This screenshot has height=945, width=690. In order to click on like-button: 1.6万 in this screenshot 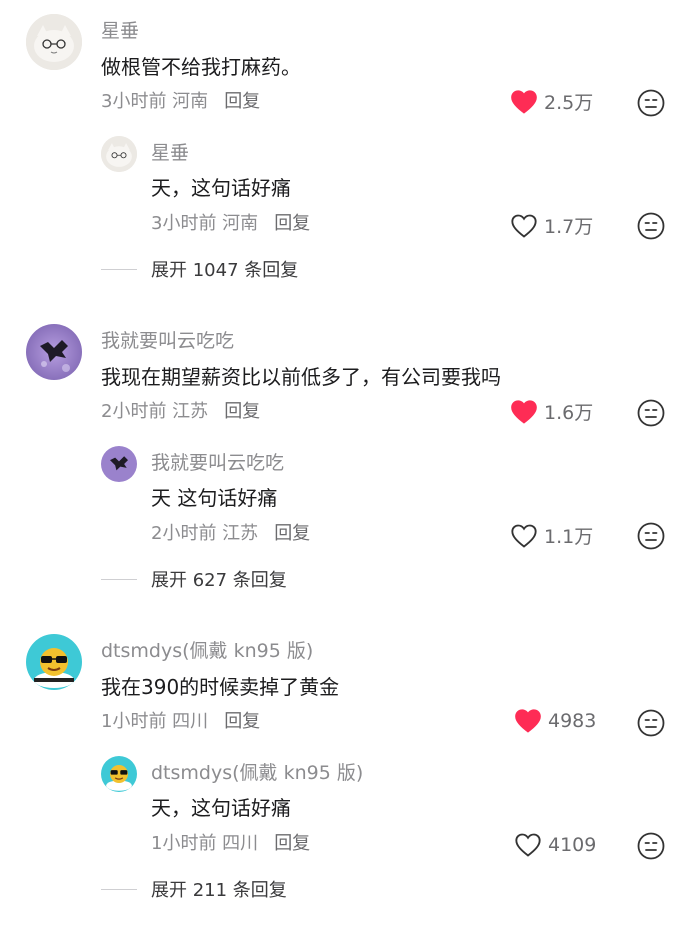, I will do `click(551, 411)`.